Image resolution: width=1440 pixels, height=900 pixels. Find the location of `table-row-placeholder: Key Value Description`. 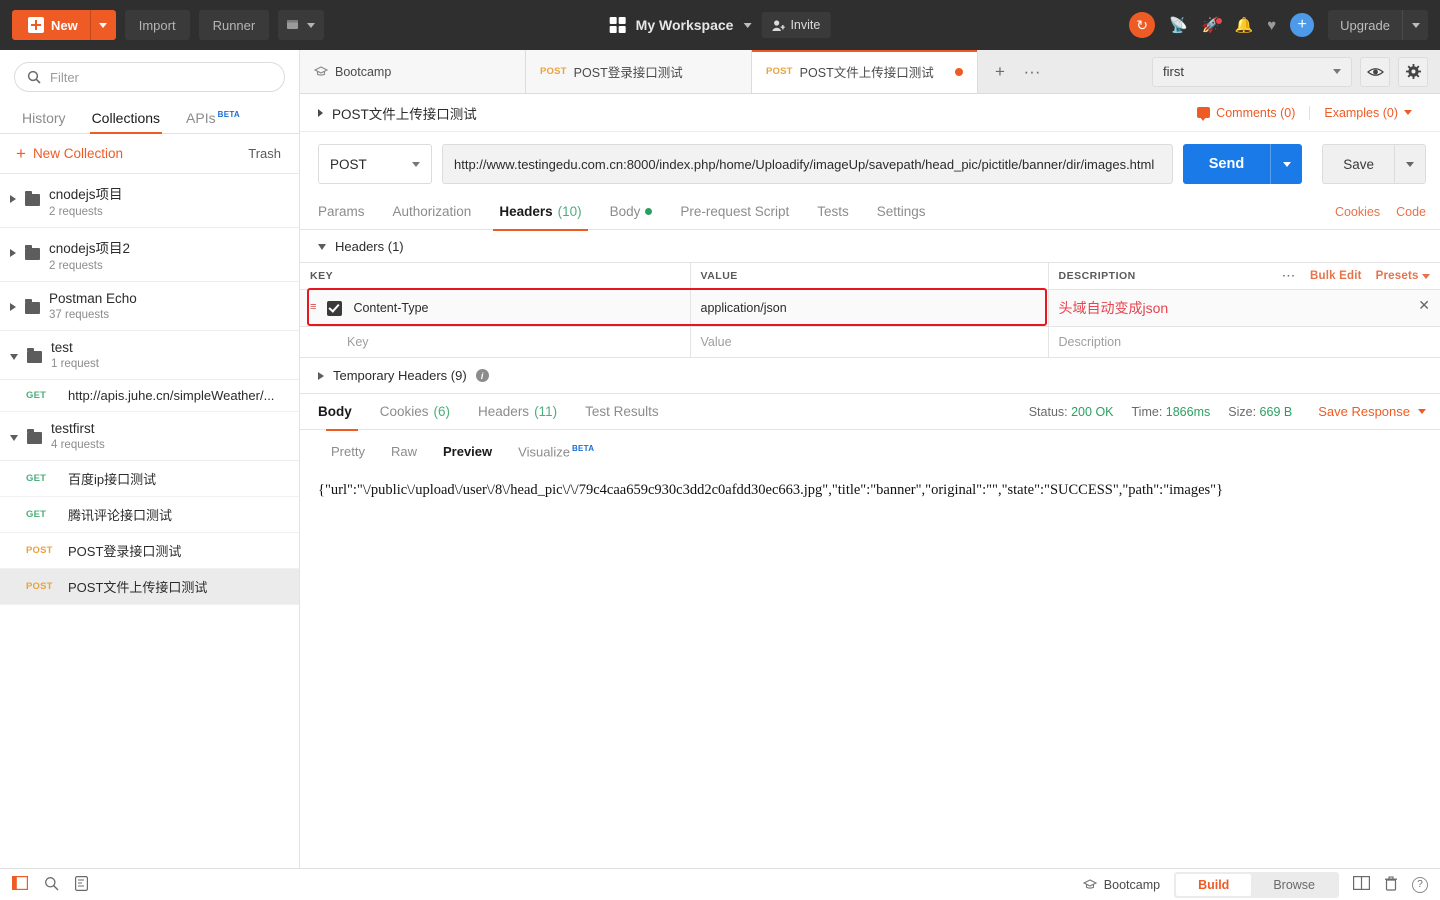

table-row-placeholder: Key Value Description is located at coordinates (870, 342).